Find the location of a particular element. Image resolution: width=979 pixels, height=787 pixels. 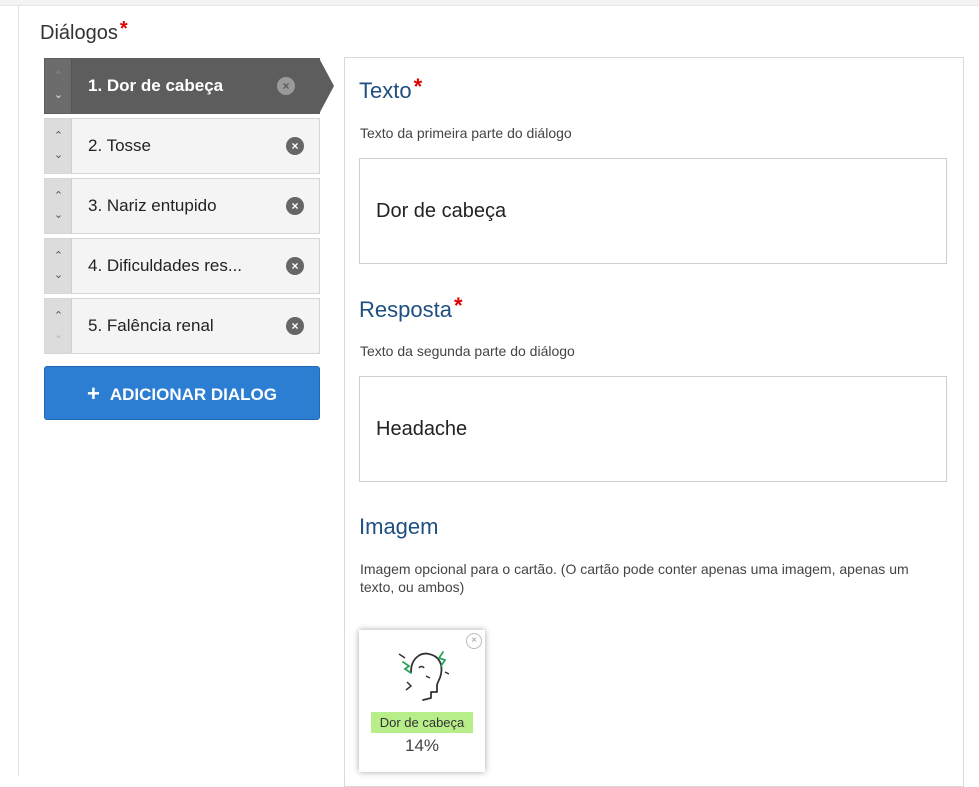

resposta-input-value: Headache is located at coordinates (422, 428).